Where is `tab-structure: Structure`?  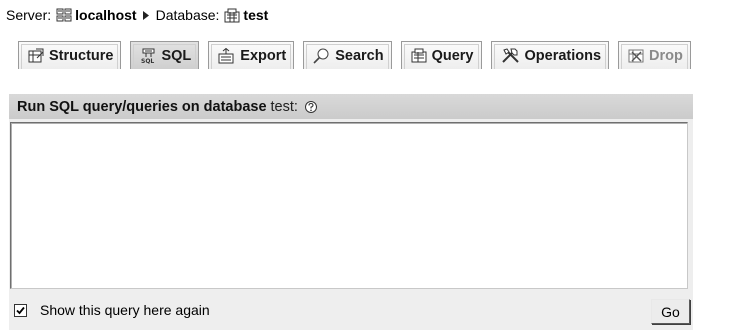 tab-structure: Structure is located at coordinates (70, 55).